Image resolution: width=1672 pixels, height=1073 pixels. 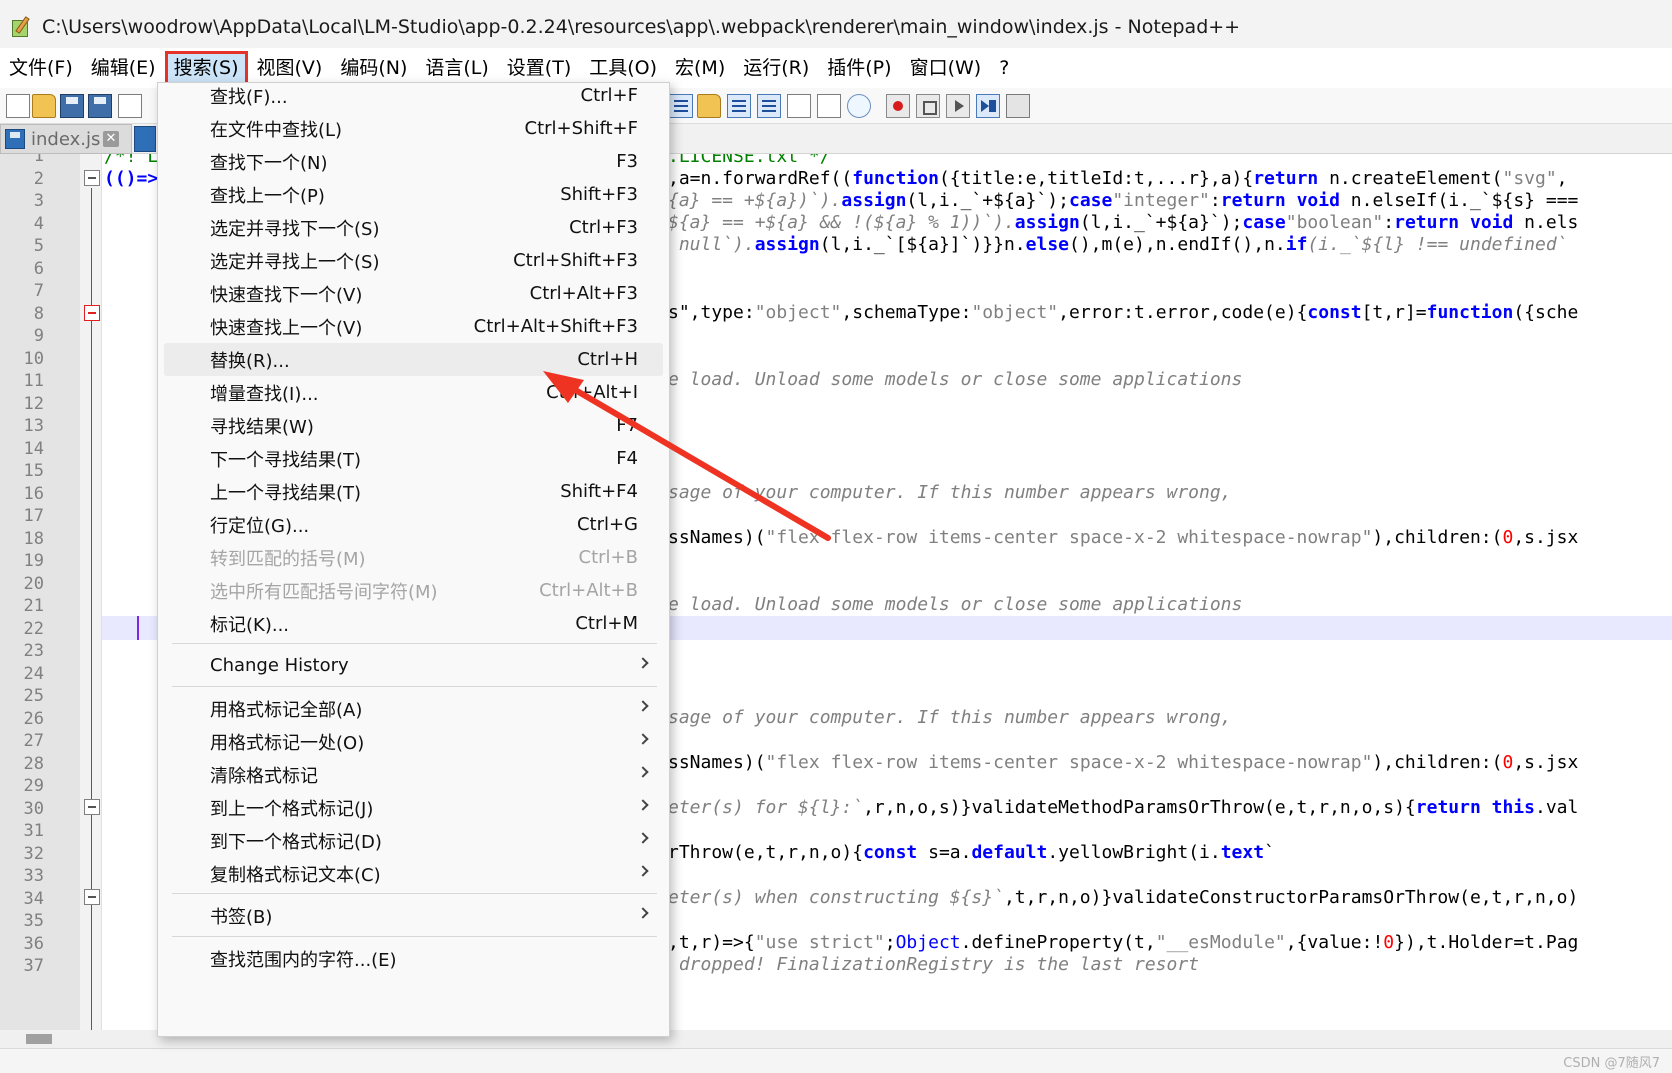 What do you see at coordinates (33, 943) in the screenshot?
I see `line-number: 36` at bounding box center [33, 943].